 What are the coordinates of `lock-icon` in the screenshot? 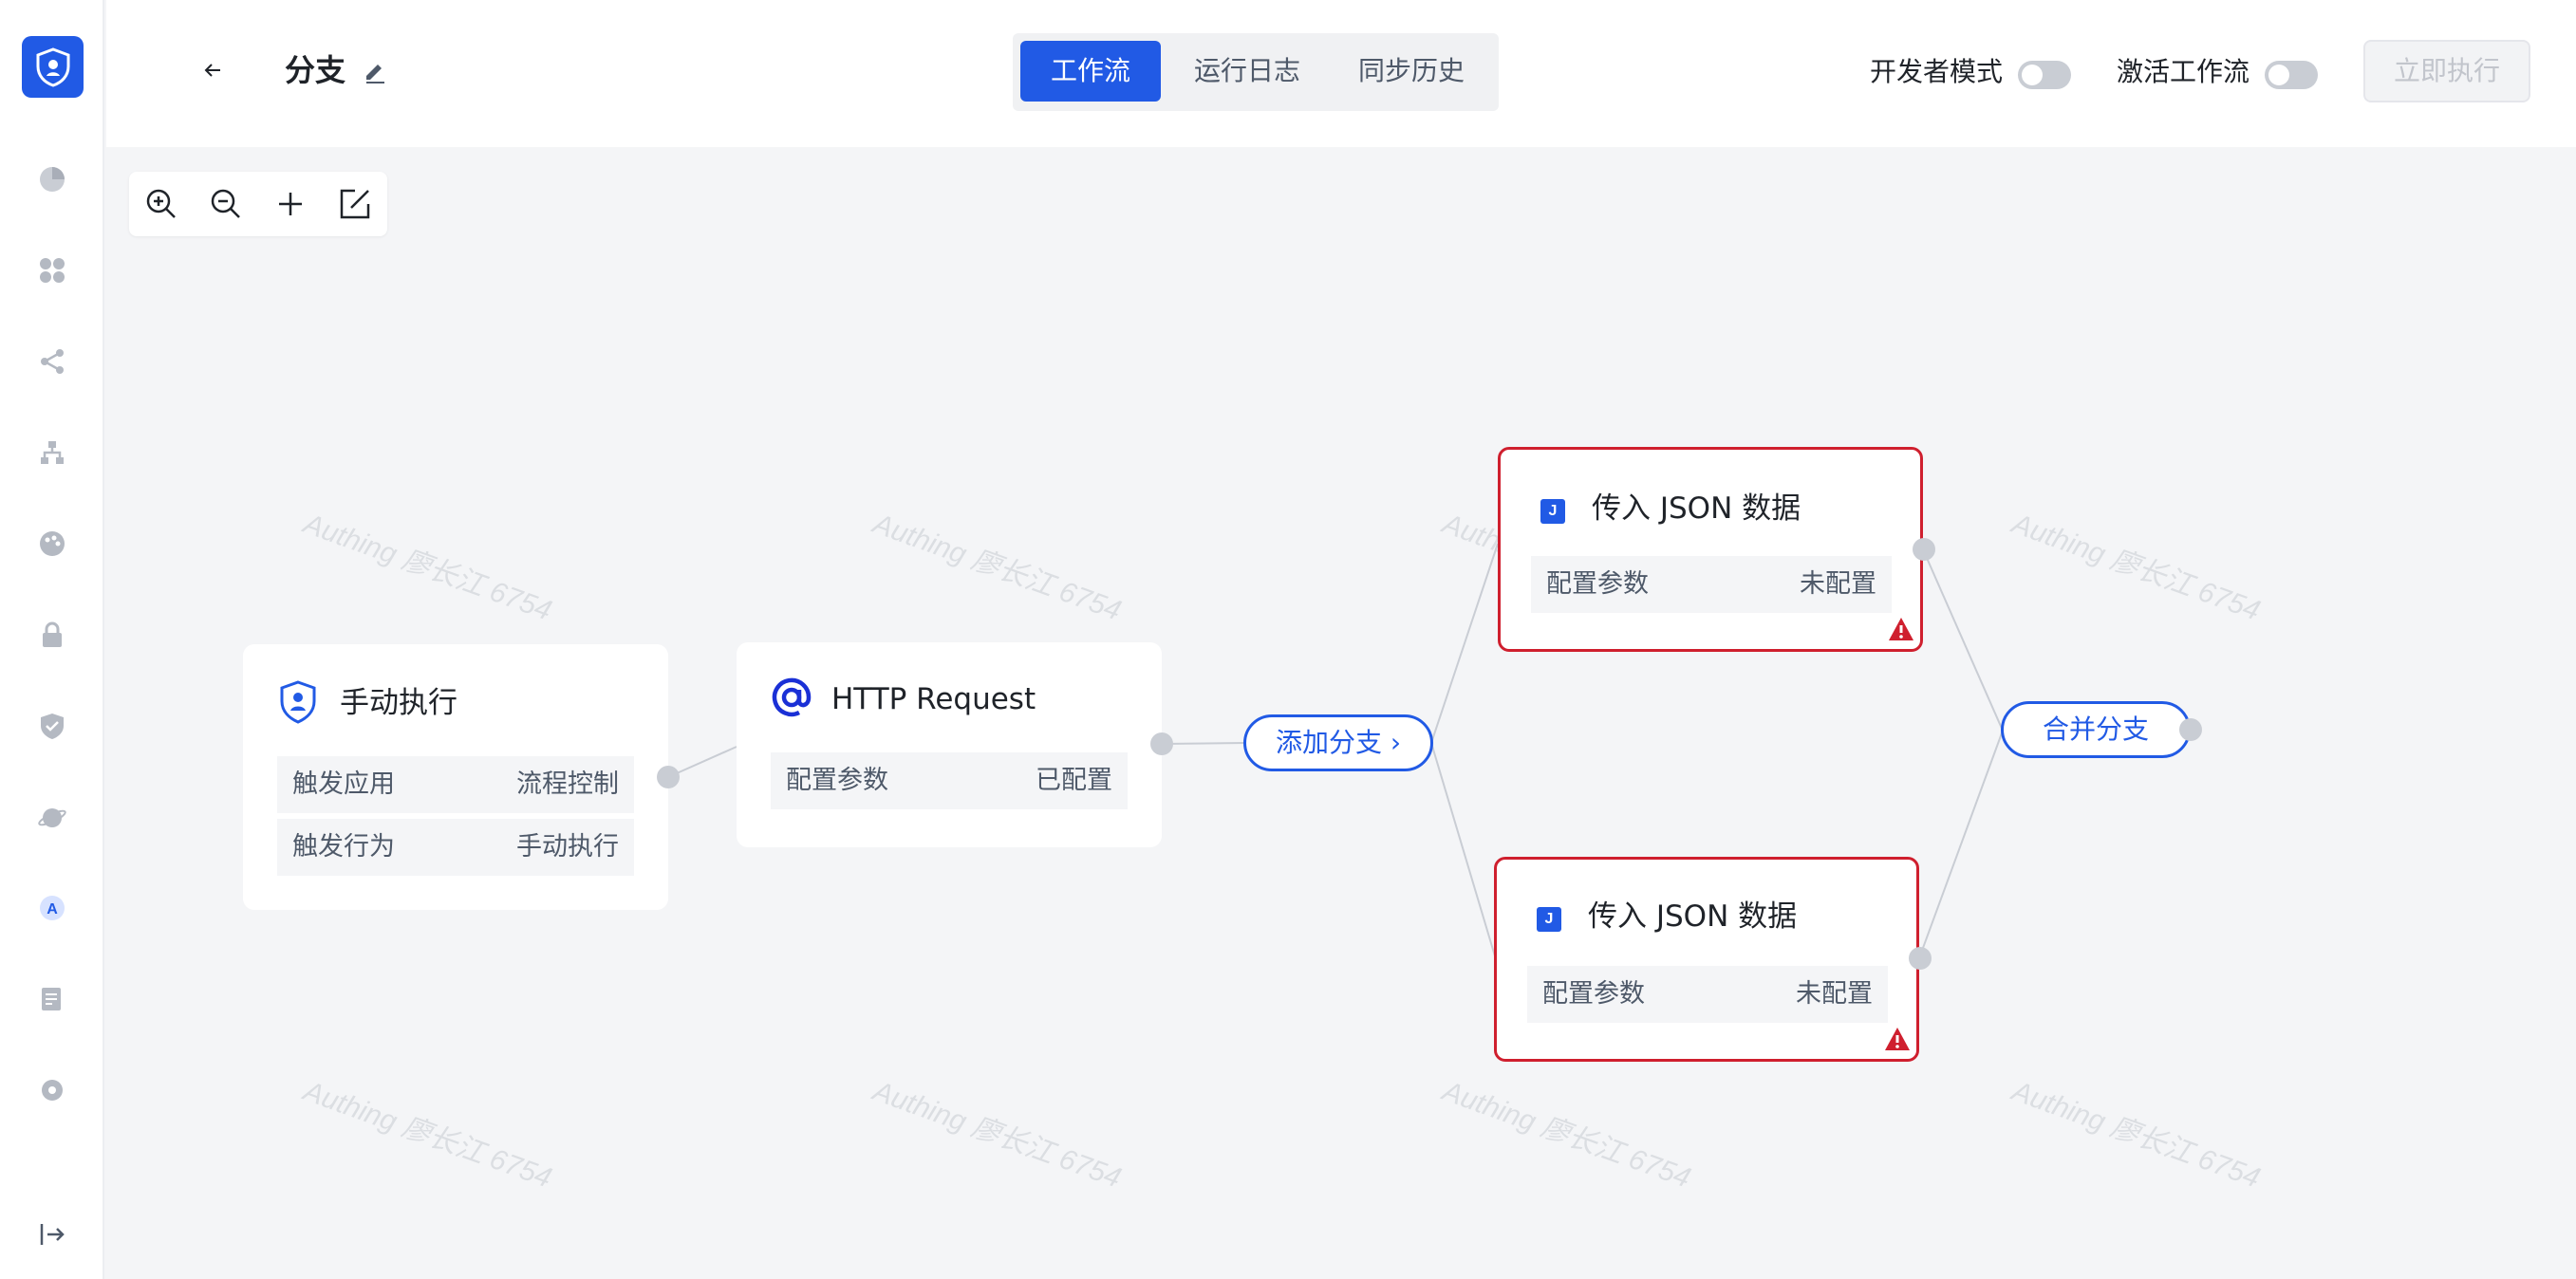 It's located at (52, 635).